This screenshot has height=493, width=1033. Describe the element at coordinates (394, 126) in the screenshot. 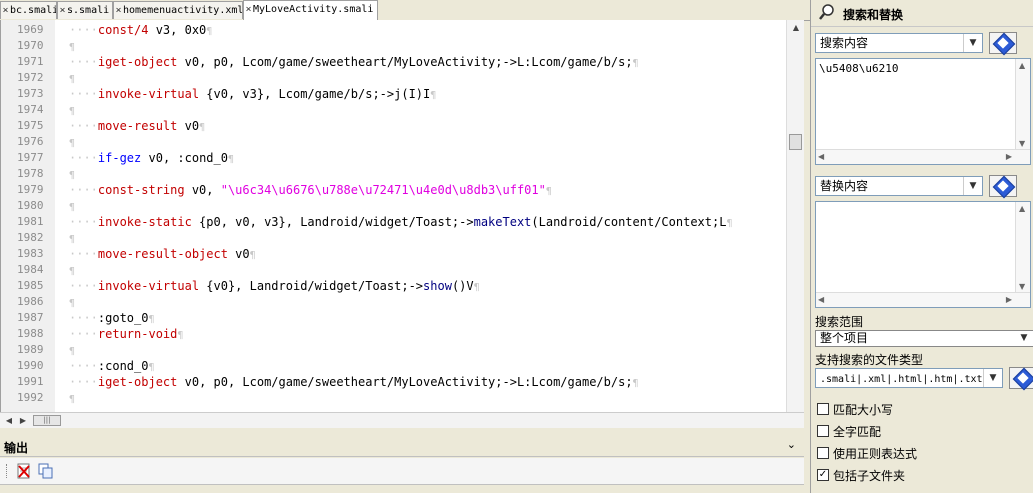

I see `code-line: 1975 ····move-result v0¶` at that location.